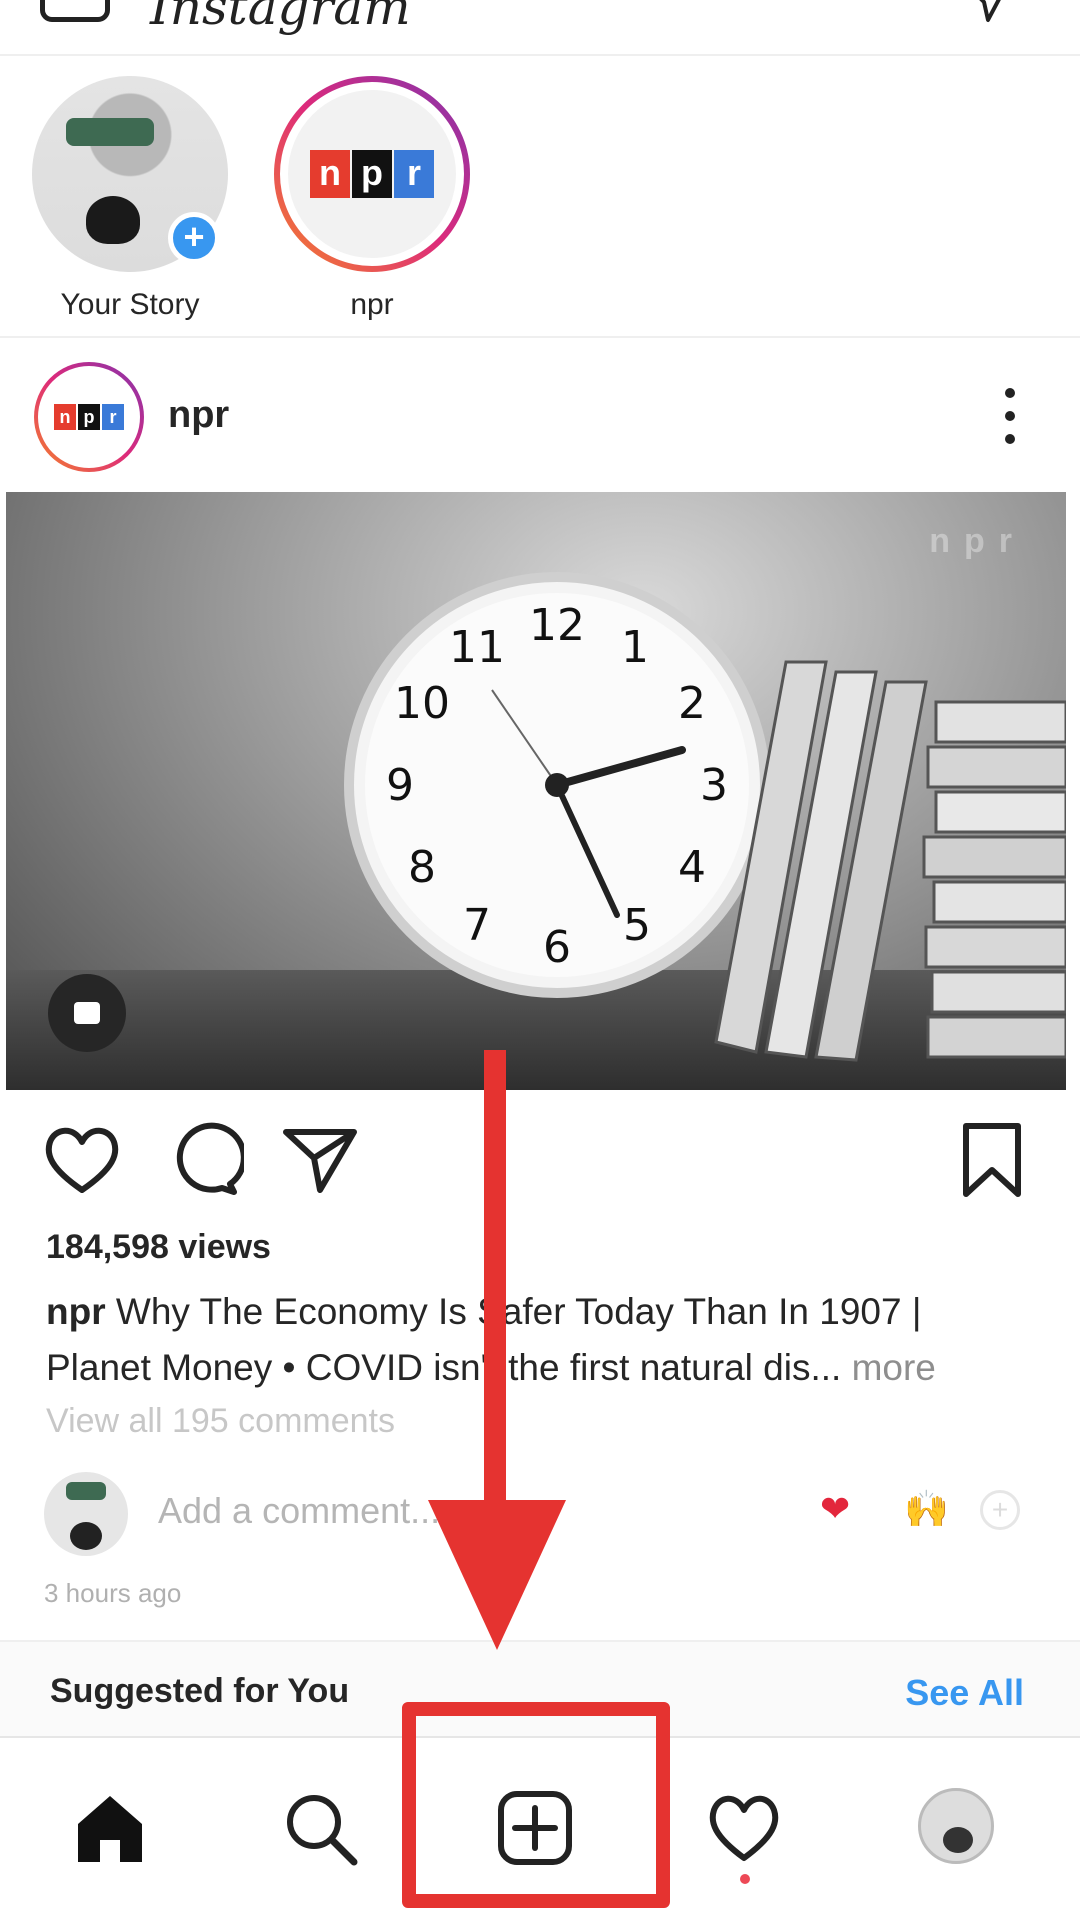 This screenshot has width=1080, height=1920. What do you see at coordinates (110, 1828) in the screenshot?
I see `home-icon` at bounding box center [110, 1828].